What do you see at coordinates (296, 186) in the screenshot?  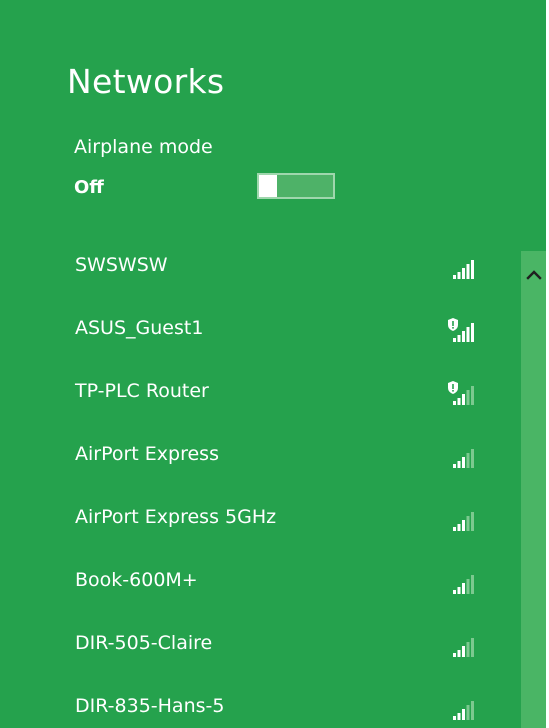 I see `airplane-mode-toggle` at bounding box center [296, 186].